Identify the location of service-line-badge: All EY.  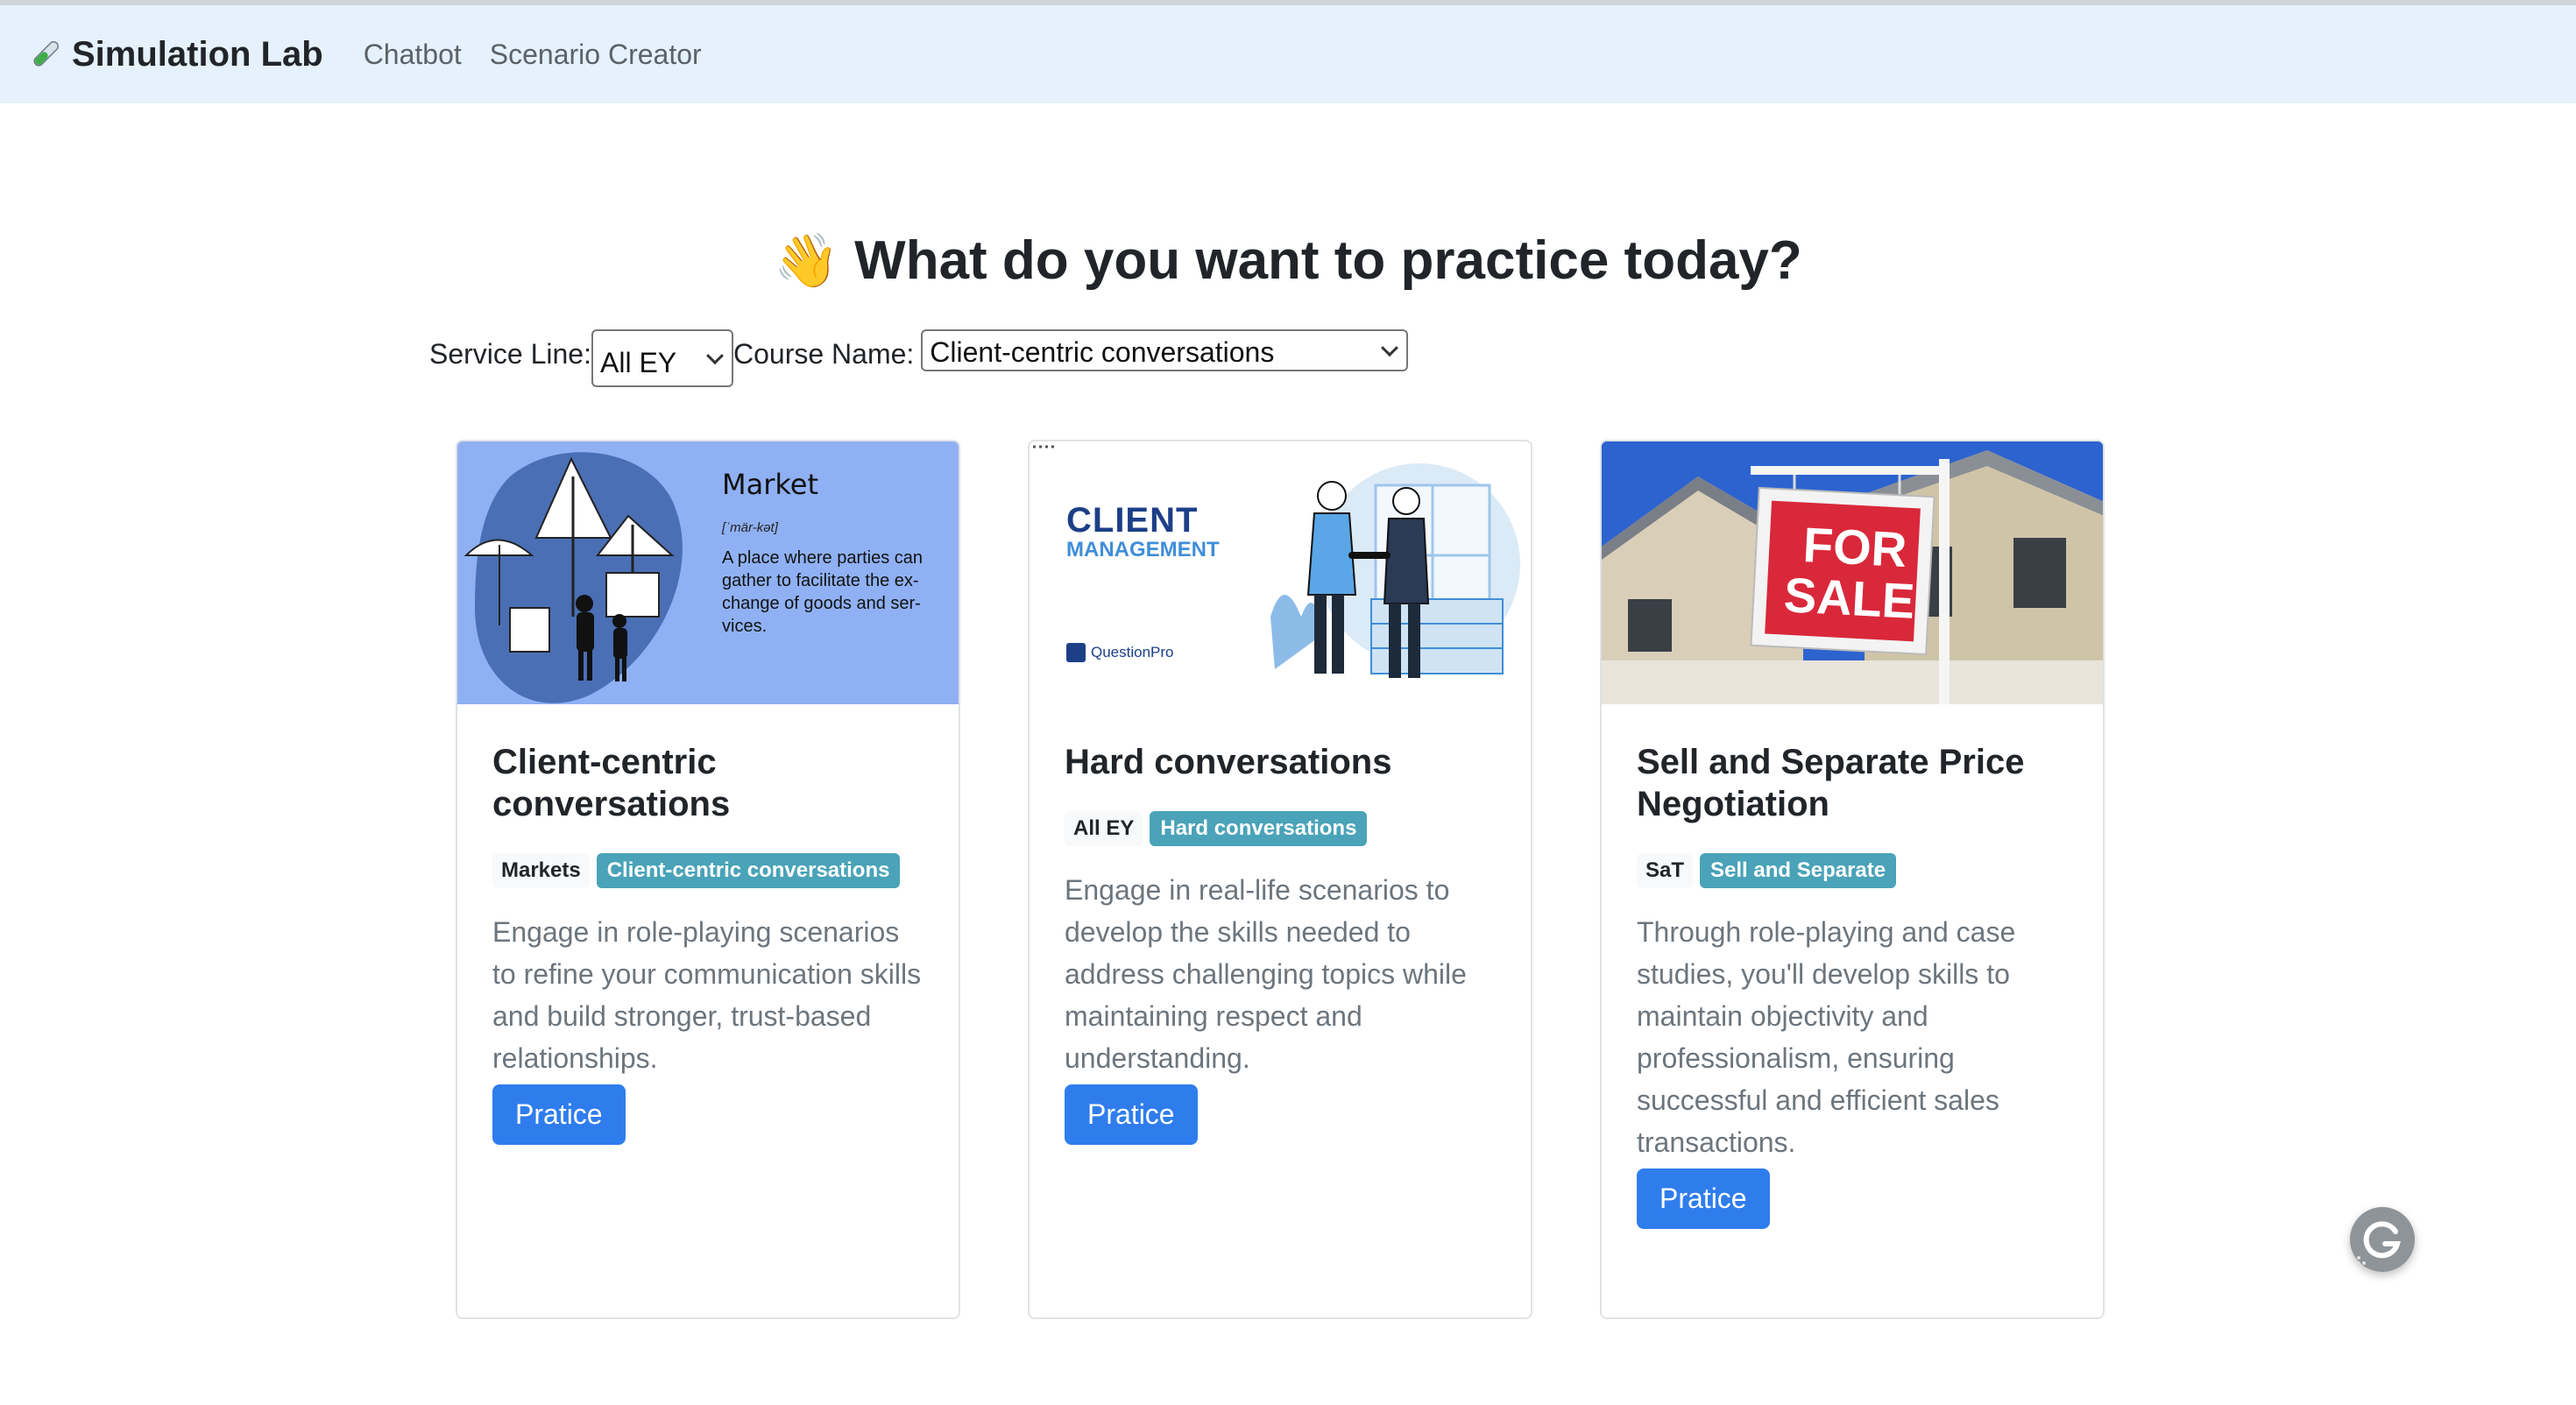
(1104, 828).